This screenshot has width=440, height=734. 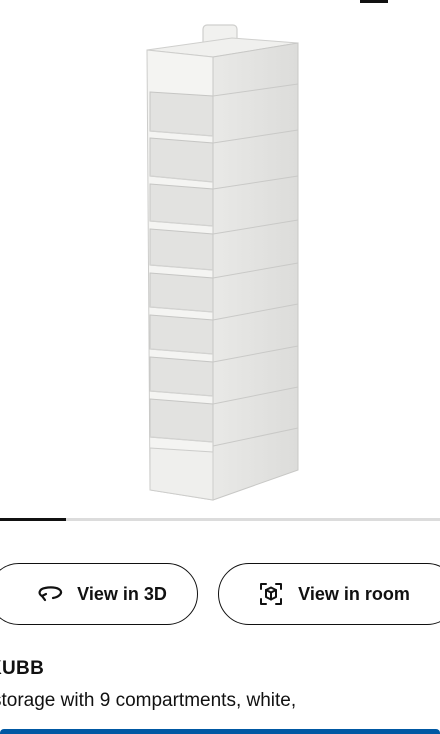 What do you see at coordinates (220, 519) in the screenshot?
I see `carousel-track` at bounding box center [220, 519].